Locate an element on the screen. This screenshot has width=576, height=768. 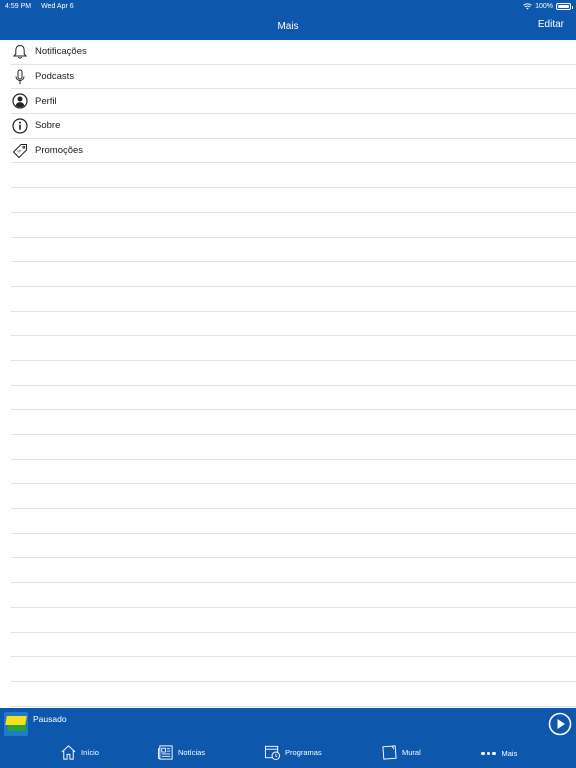
status-date: Wed Apr 6 is located at coordinates (57, 6).